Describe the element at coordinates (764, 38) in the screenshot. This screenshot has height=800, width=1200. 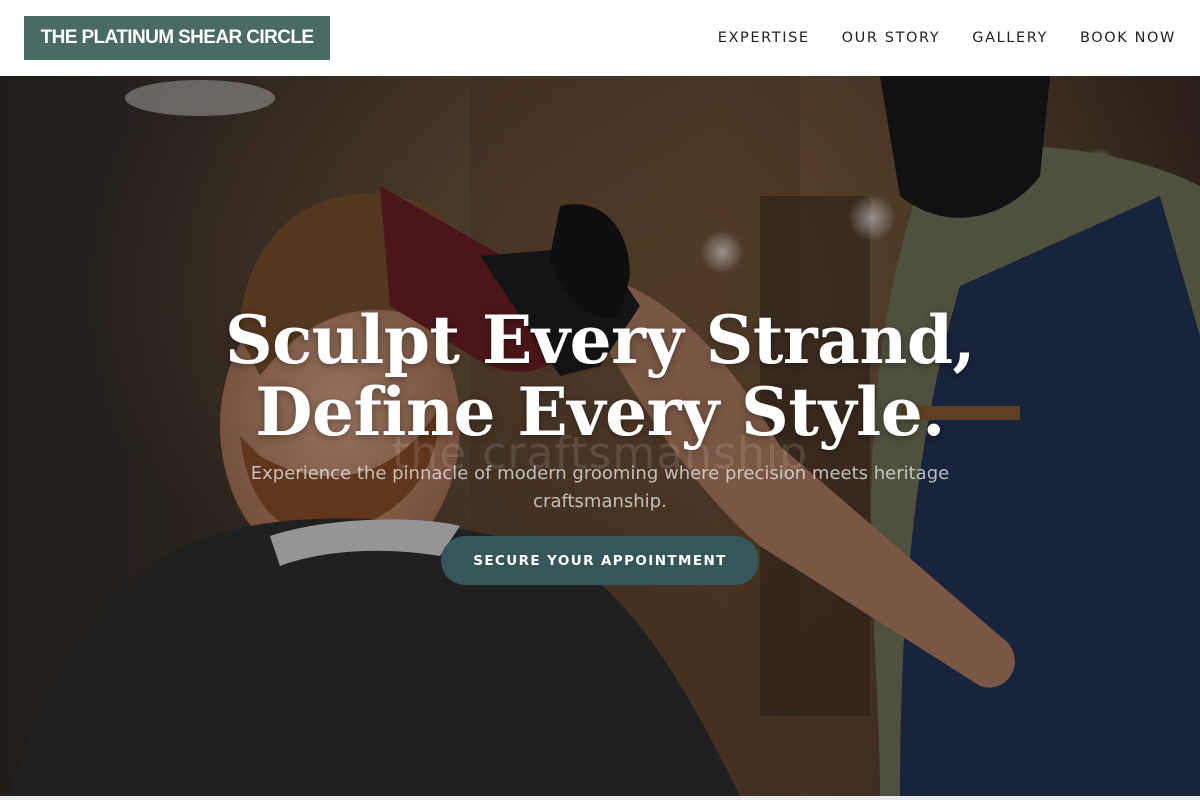
I see `nav-item-expertise: EXPERTISE` at that location.